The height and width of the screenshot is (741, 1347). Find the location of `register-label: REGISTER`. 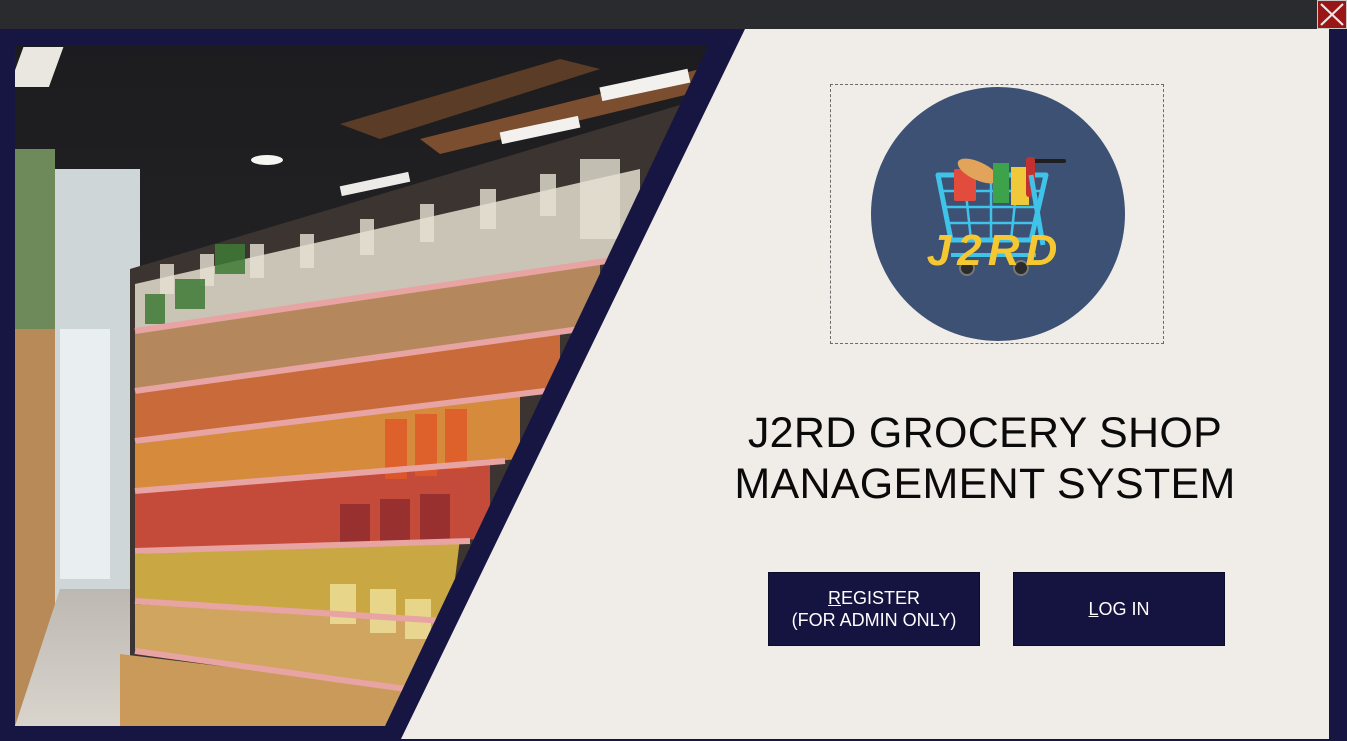

register-label: REGISTER is located at coordinates (874, 598).